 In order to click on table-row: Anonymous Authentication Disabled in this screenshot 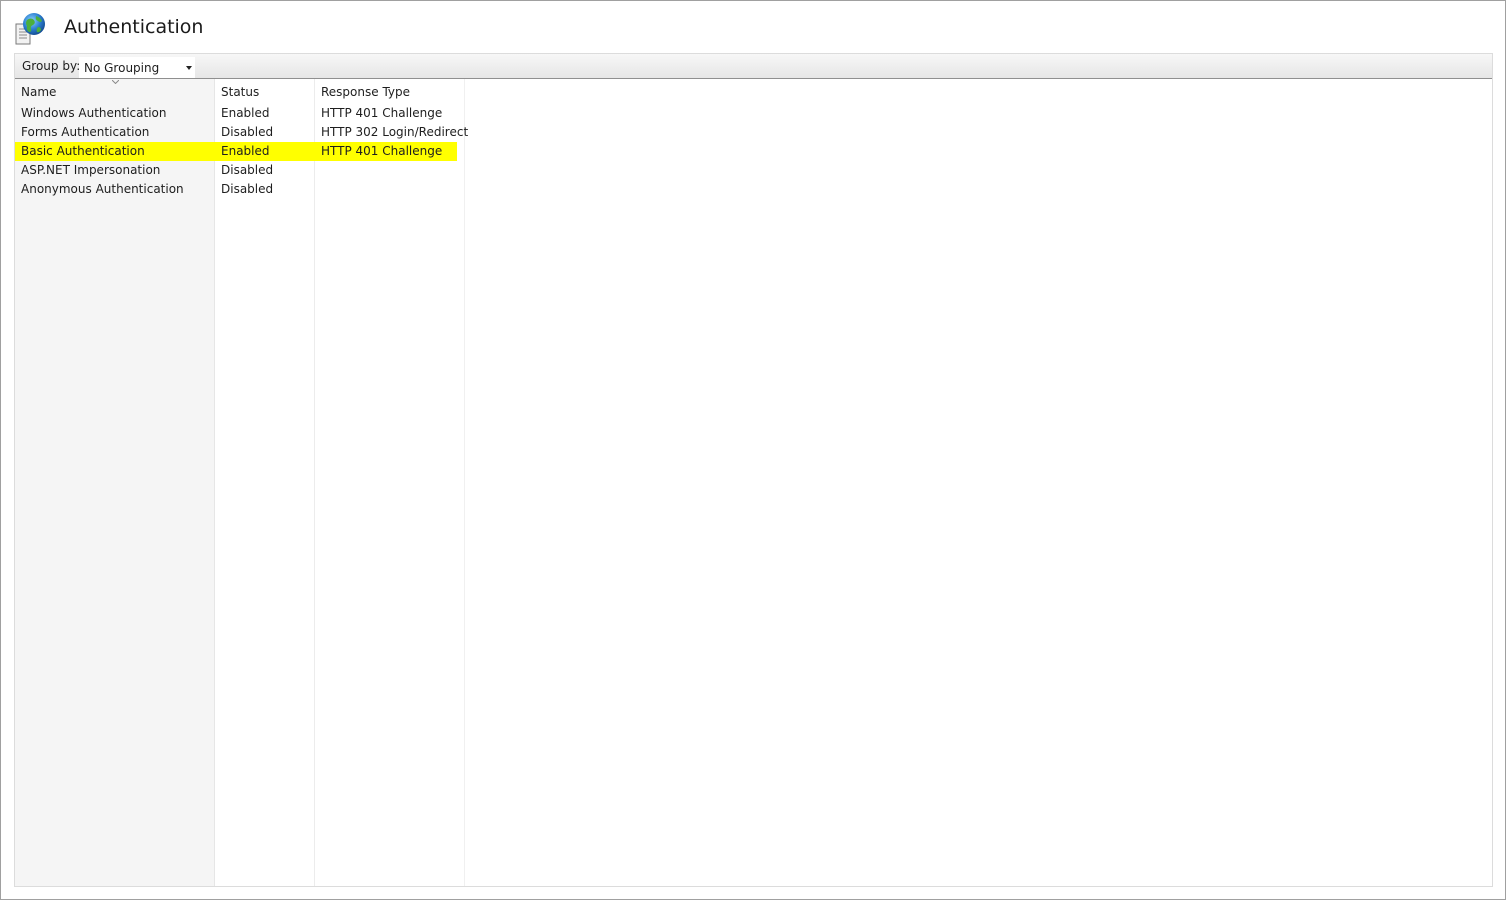, I will do `click(236, 189)`.